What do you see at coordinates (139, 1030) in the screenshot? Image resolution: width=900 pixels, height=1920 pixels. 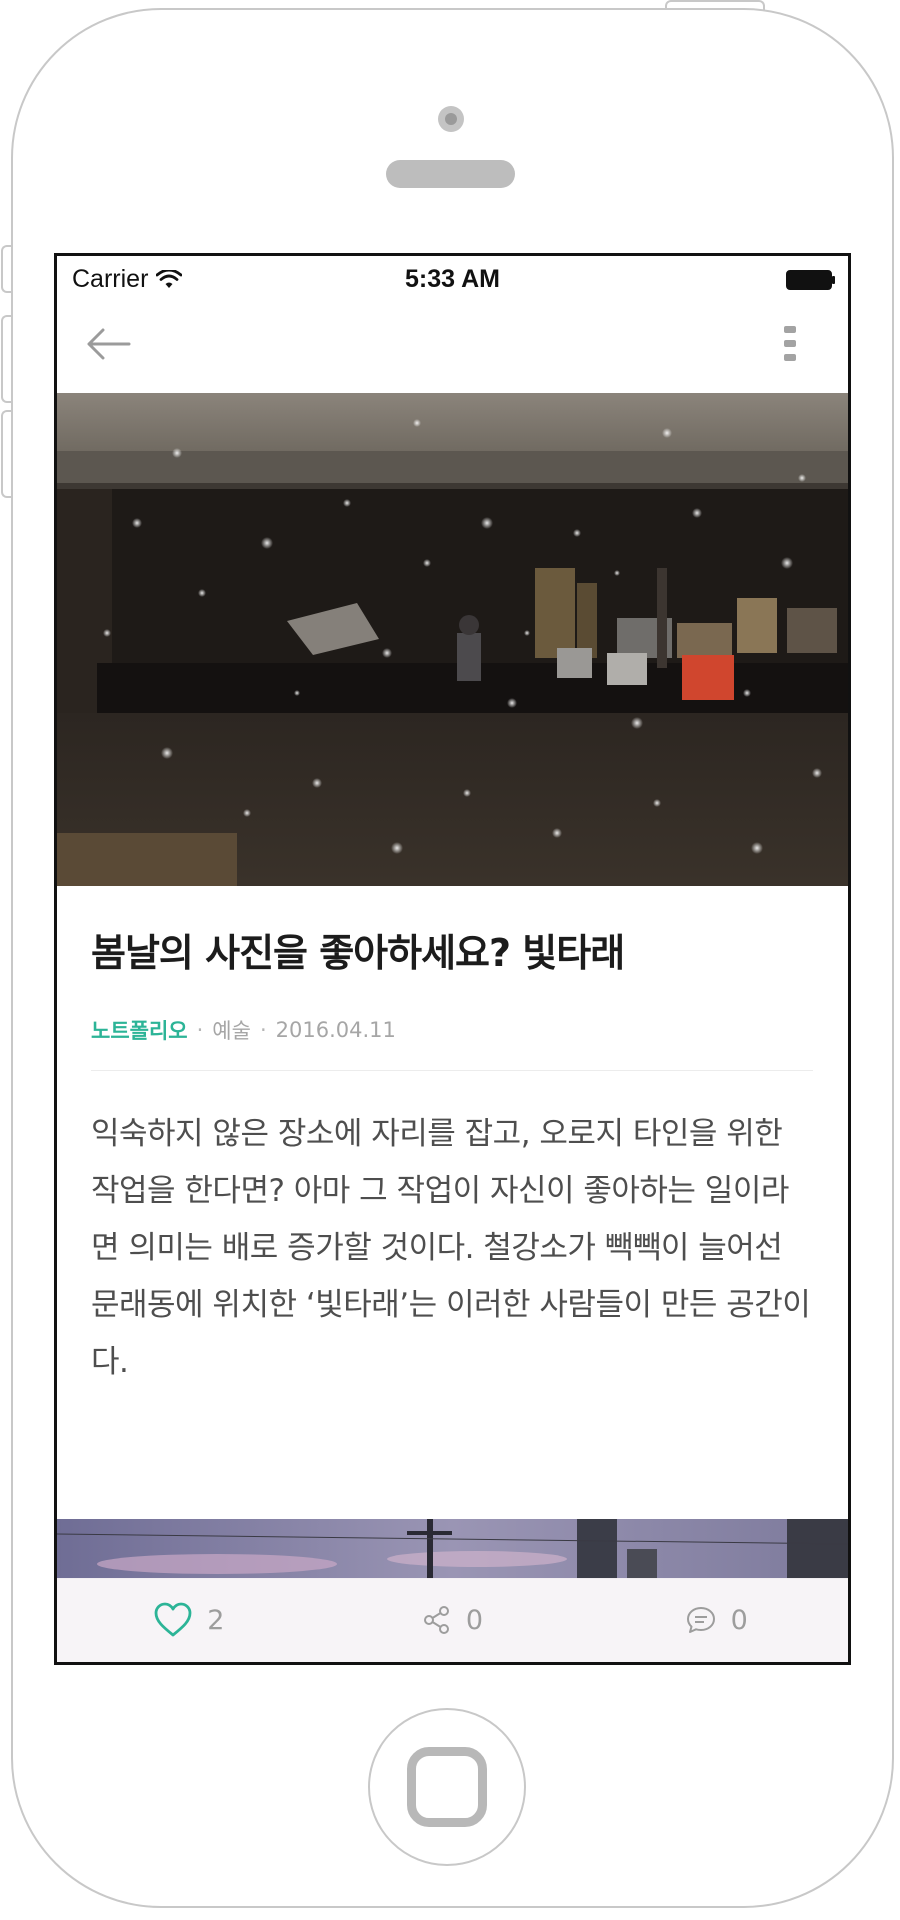 I see `article-author-link: 노트폴리오` at bounding box center [139, 1030].